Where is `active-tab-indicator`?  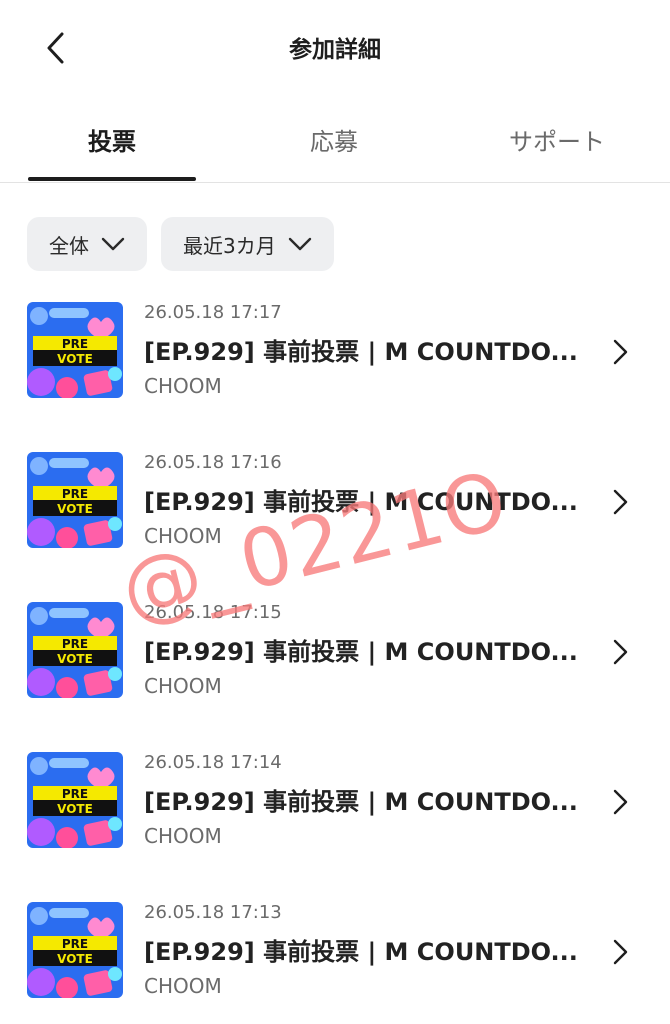
active-tab-indicator is located at coordinates (112, 179).